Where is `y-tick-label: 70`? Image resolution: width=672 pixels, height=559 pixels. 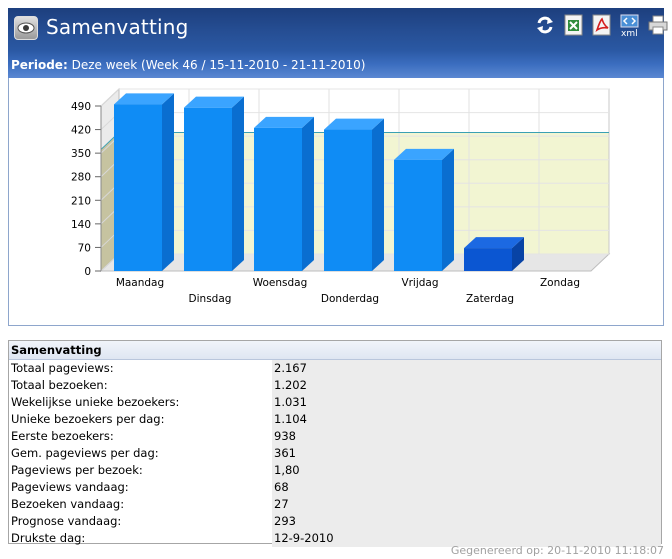
y-tick-label: 70 is located at coordinates (84, 248).